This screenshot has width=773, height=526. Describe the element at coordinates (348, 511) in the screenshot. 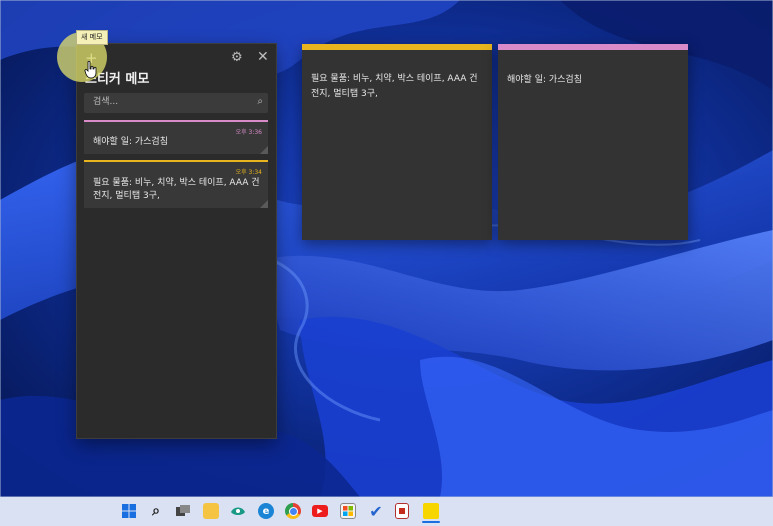

I see `store-icon` at that location.